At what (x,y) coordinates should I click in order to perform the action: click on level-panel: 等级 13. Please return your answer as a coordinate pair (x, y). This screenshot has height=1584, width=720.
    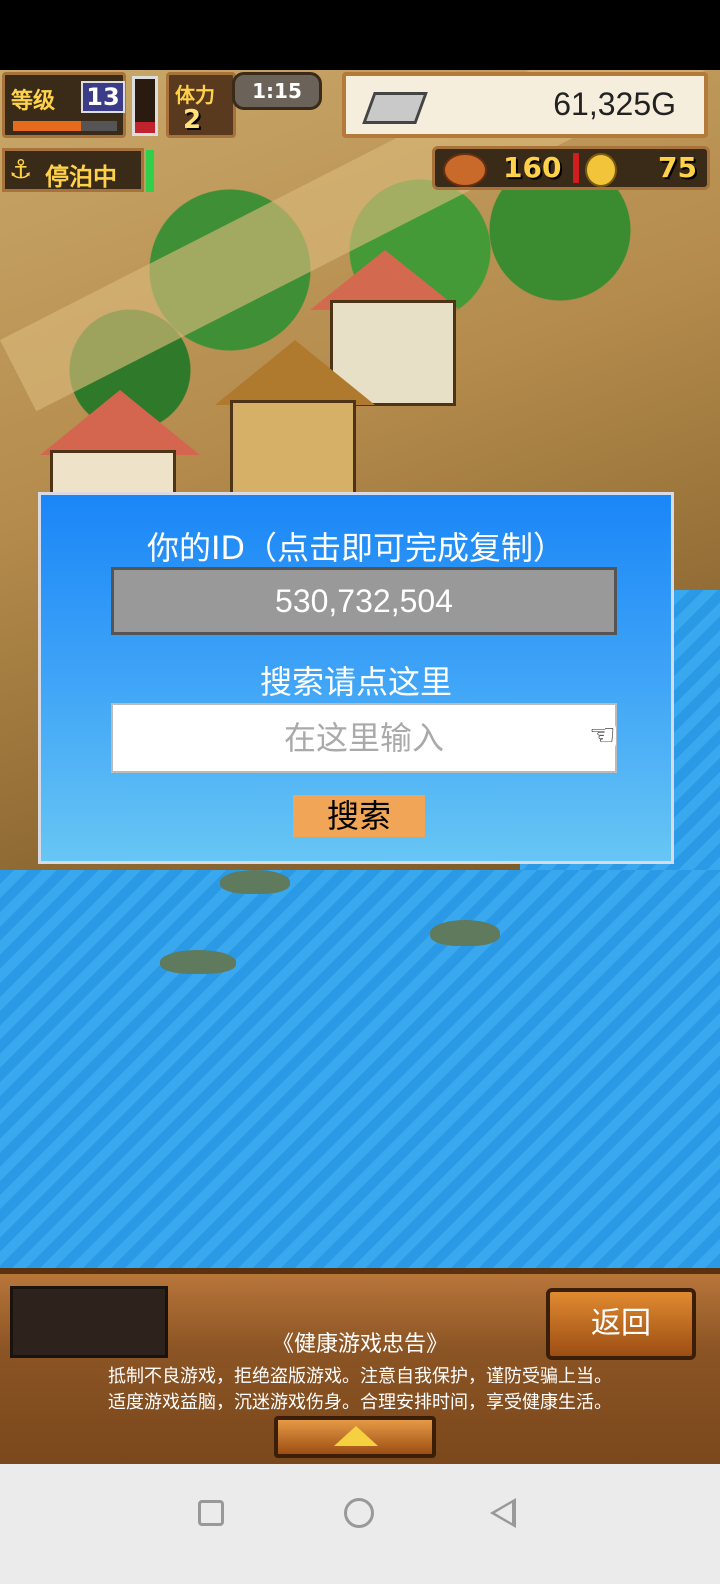
    Looking at the image, I should click on (64, 105).